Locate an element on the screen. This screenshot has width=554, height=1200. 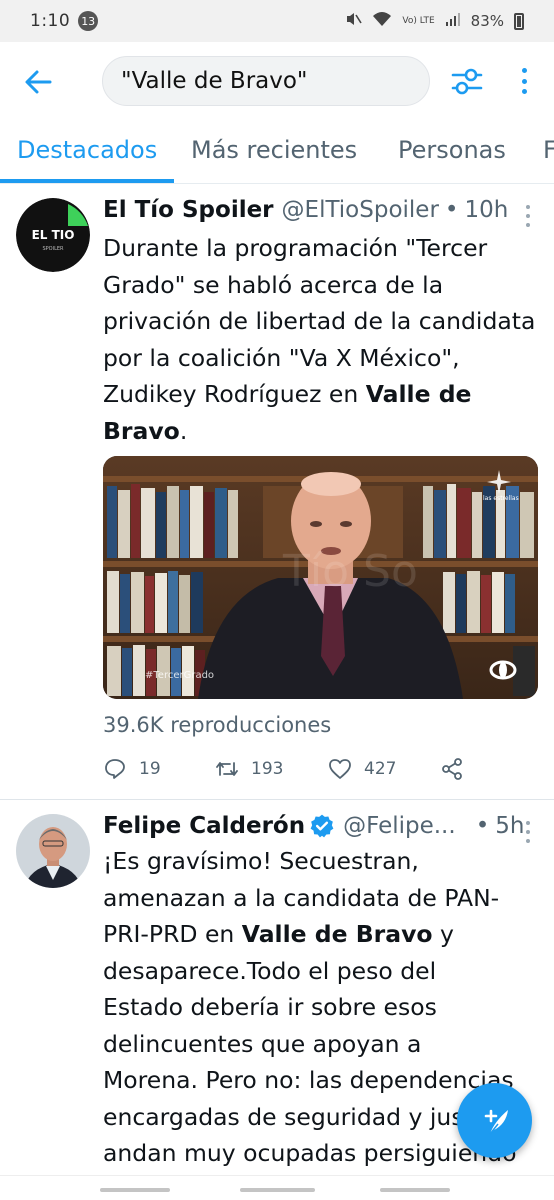
tweet-header: Felipe Calderón @Felipe... • 5h is located at coordinates (313, 826).